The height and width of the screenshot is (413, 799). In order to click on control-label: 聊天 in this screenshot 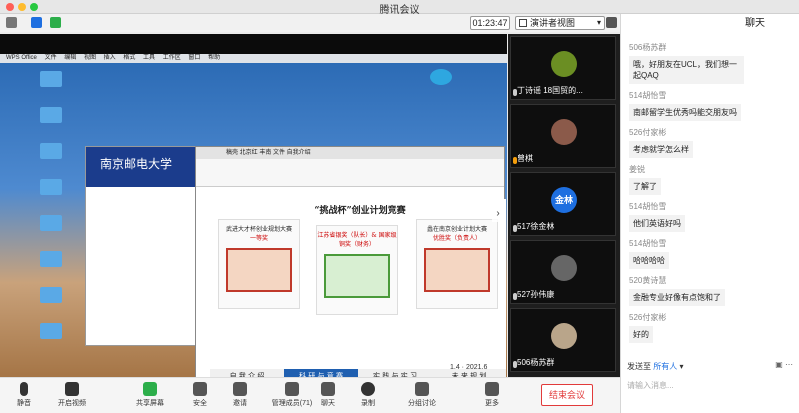, I will do `click(328, 403)`.